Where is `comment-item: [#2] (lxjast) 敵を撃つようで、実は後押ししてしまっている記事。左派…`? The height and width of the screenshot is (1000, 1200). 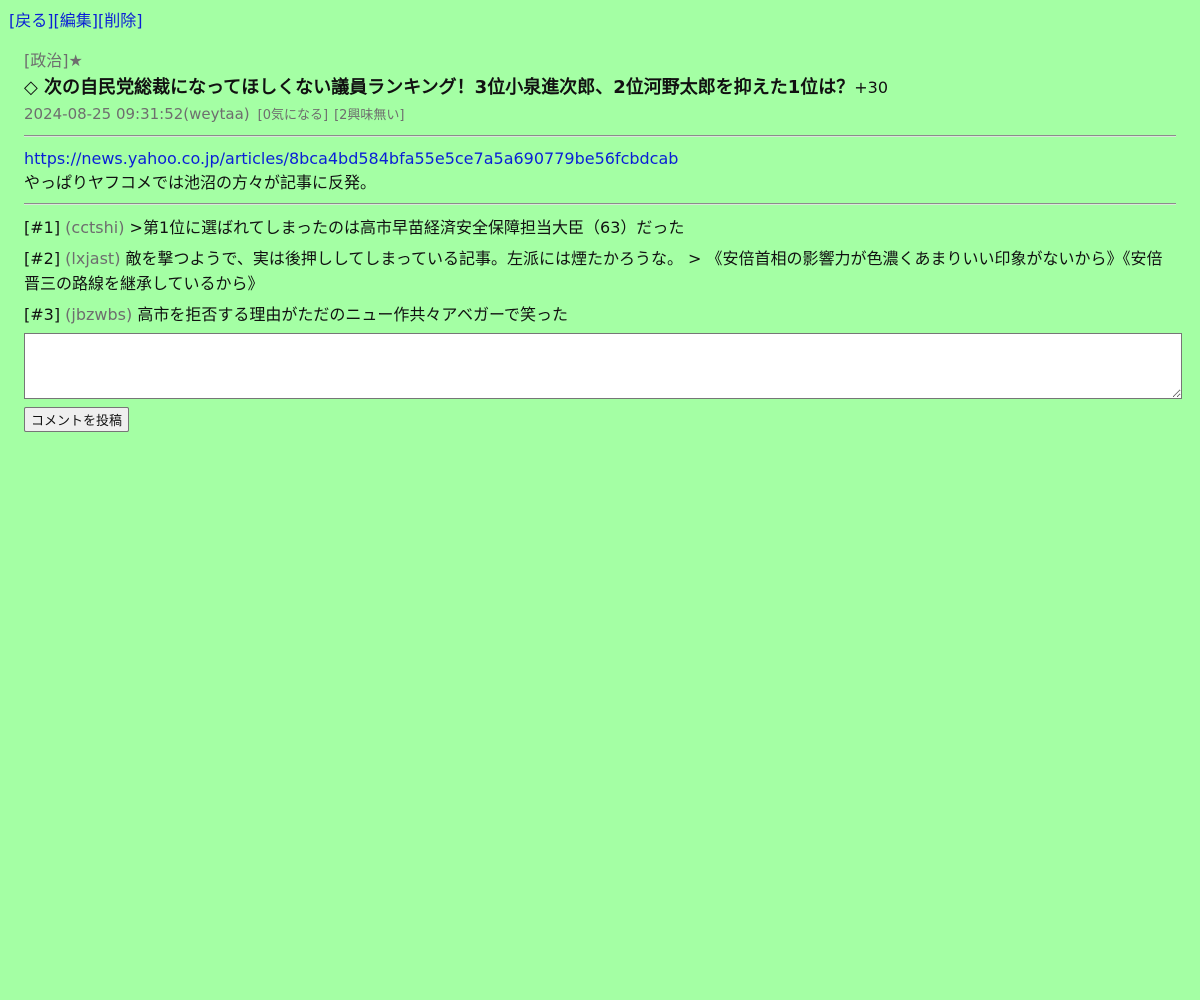 comment-item: [#2] (lxjast) 敵を撃つようで、実は後押ししてしまっている記事。左派… is located at coordinates (600, 271).